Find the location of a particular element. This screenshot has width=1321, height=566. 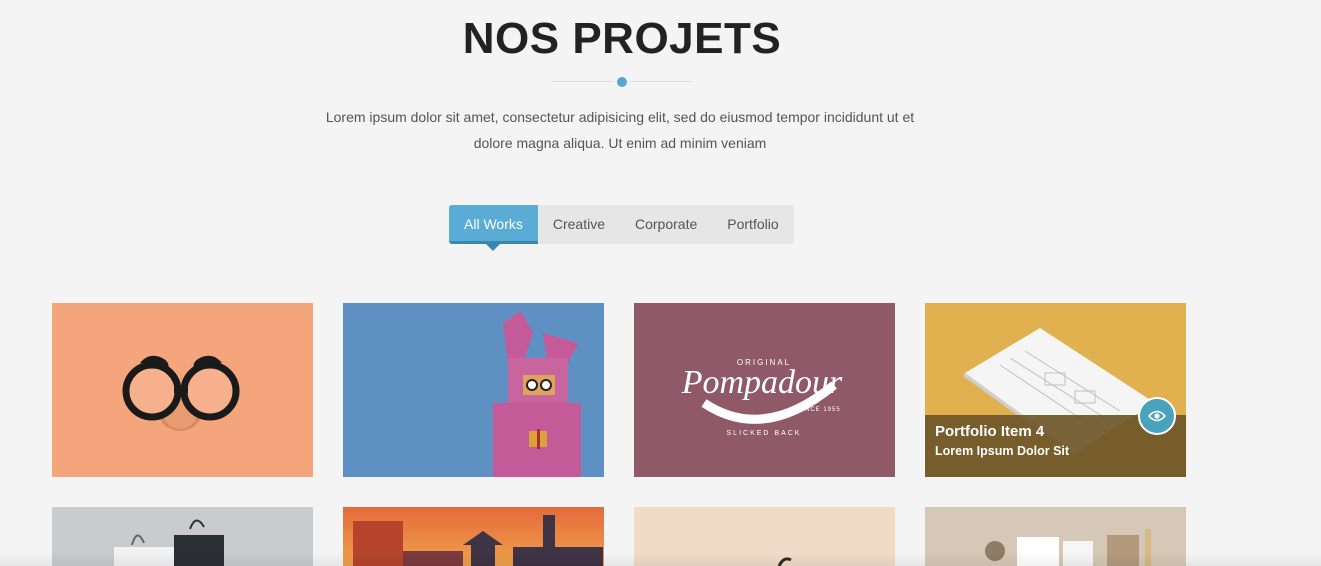

filter-creative: Creative is located at coordinates (579, 224).